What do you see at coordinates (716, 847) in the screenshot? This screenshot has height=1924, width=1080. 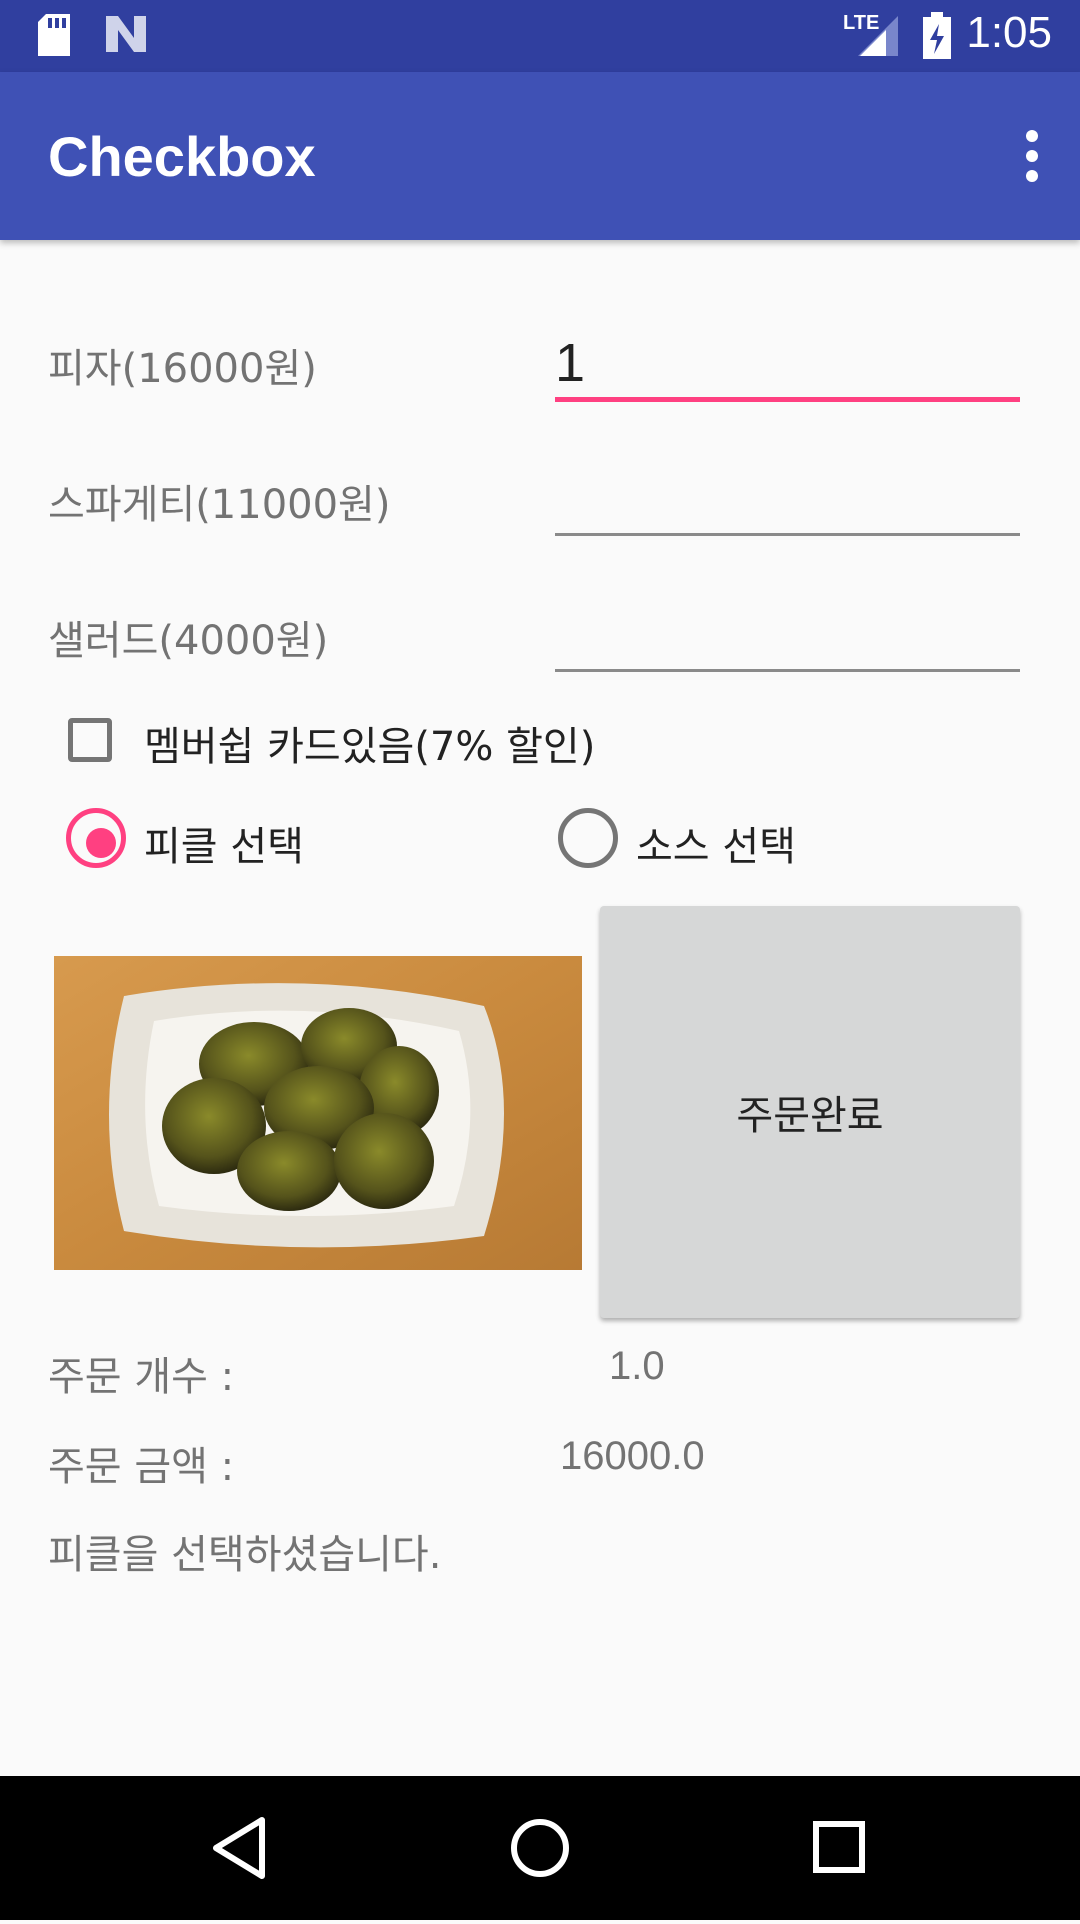 I see `radio-sauce-label: 소스 선택` at bounding box center [716, 847].